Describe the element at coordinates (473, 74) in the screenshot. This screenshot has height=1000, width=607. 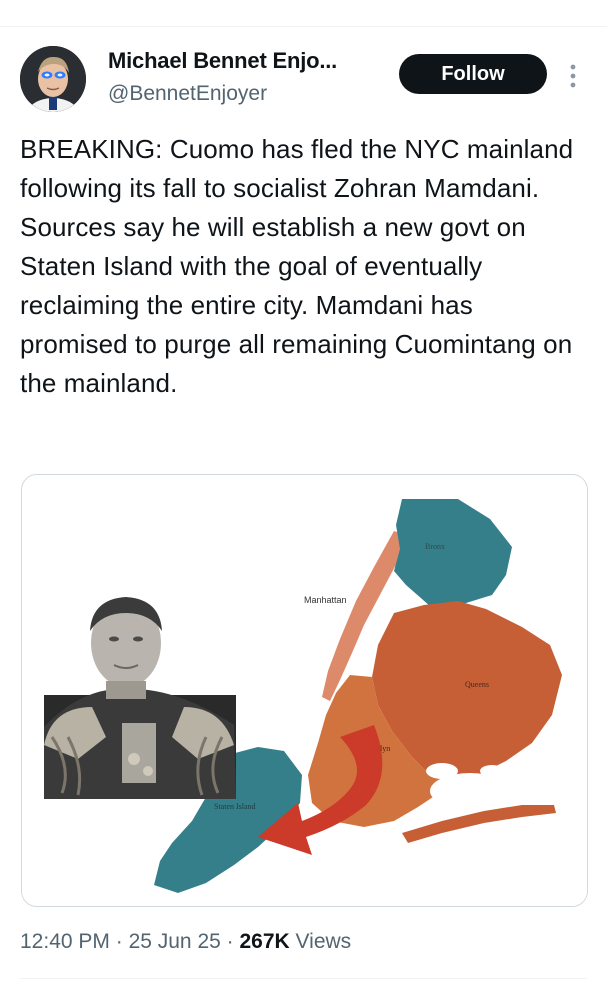
I see `follow-button: Follow` at that location.